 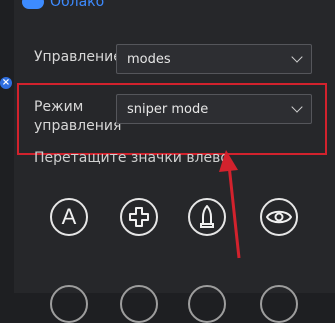 I want to click on close-icon: ×, so click(x=6, y=83).